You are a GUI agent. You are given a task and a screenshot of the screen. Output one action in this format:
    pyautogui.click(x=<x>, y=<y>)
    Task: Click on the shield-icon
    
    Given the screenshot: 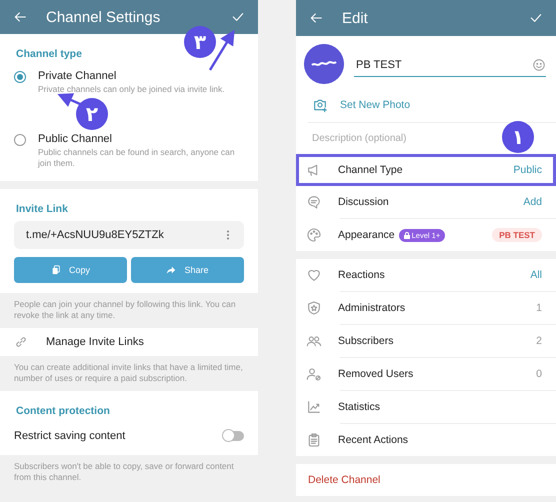 What is the action you would take?
    pyautogui.click(x=314, y=308)
    